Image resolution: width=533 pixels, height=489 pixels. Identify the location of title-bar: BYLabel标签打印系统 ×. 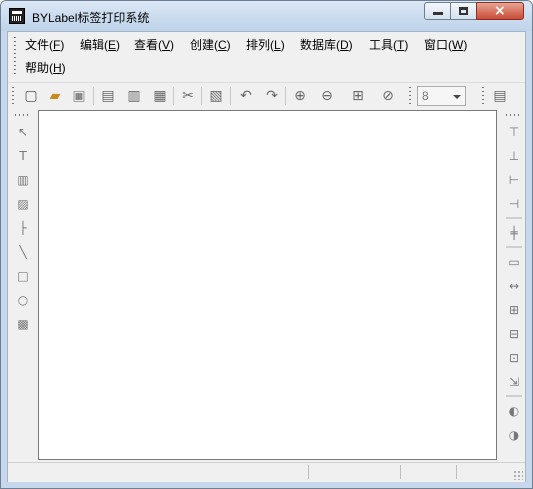
(266, 16).